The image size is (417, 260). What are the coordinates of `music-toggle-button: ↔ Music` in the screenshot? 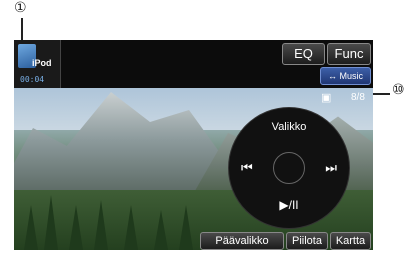 It's located at (345, 76).